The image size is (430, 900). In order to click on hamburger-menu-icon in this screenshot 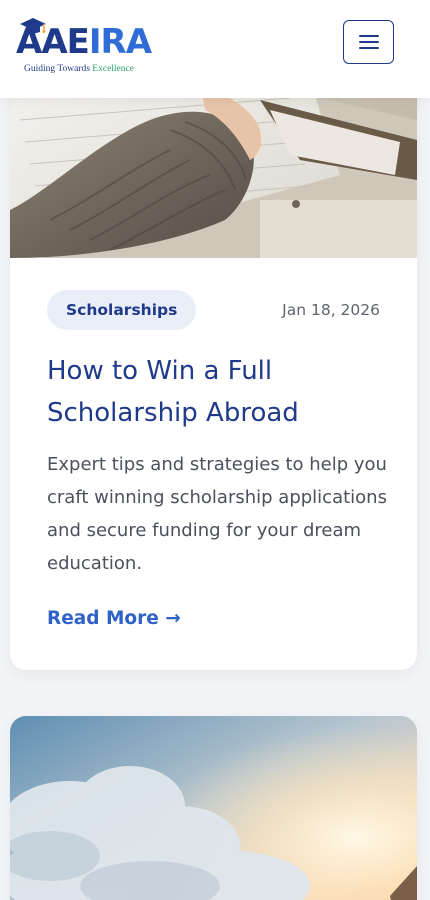, I will do `click(368, 42)`.